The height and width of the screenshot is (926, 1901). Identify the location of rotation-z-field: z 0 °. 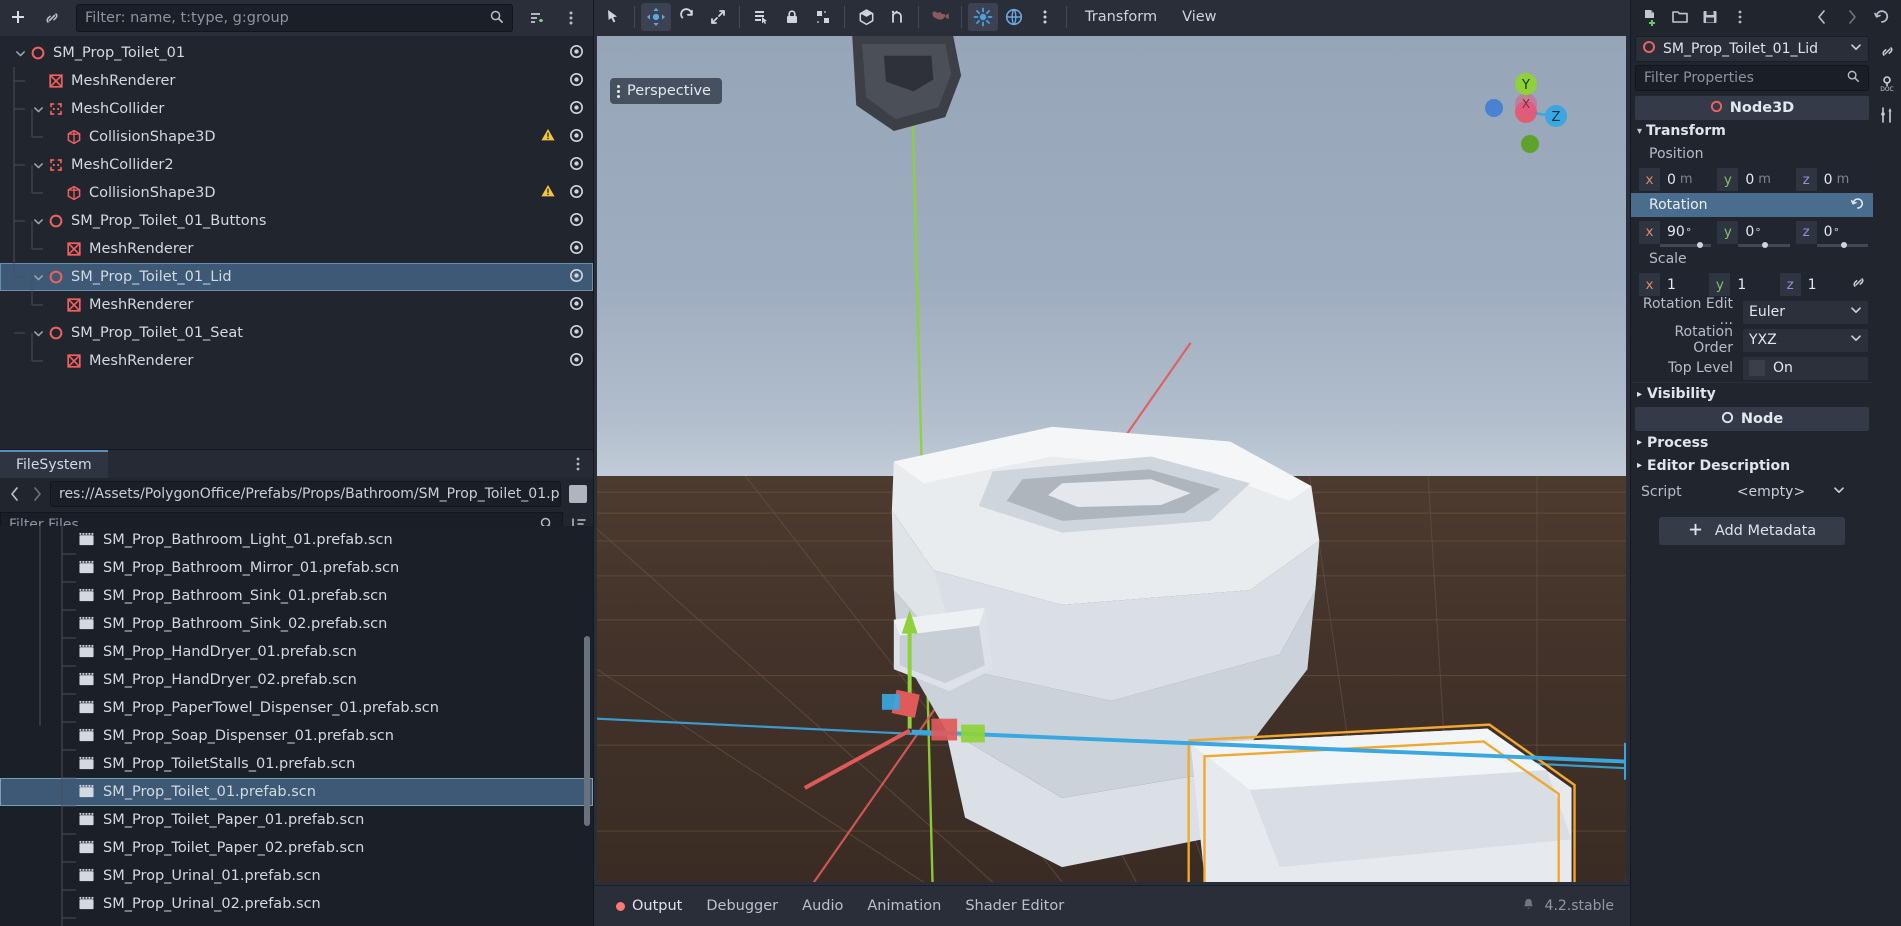
(1831, 234).